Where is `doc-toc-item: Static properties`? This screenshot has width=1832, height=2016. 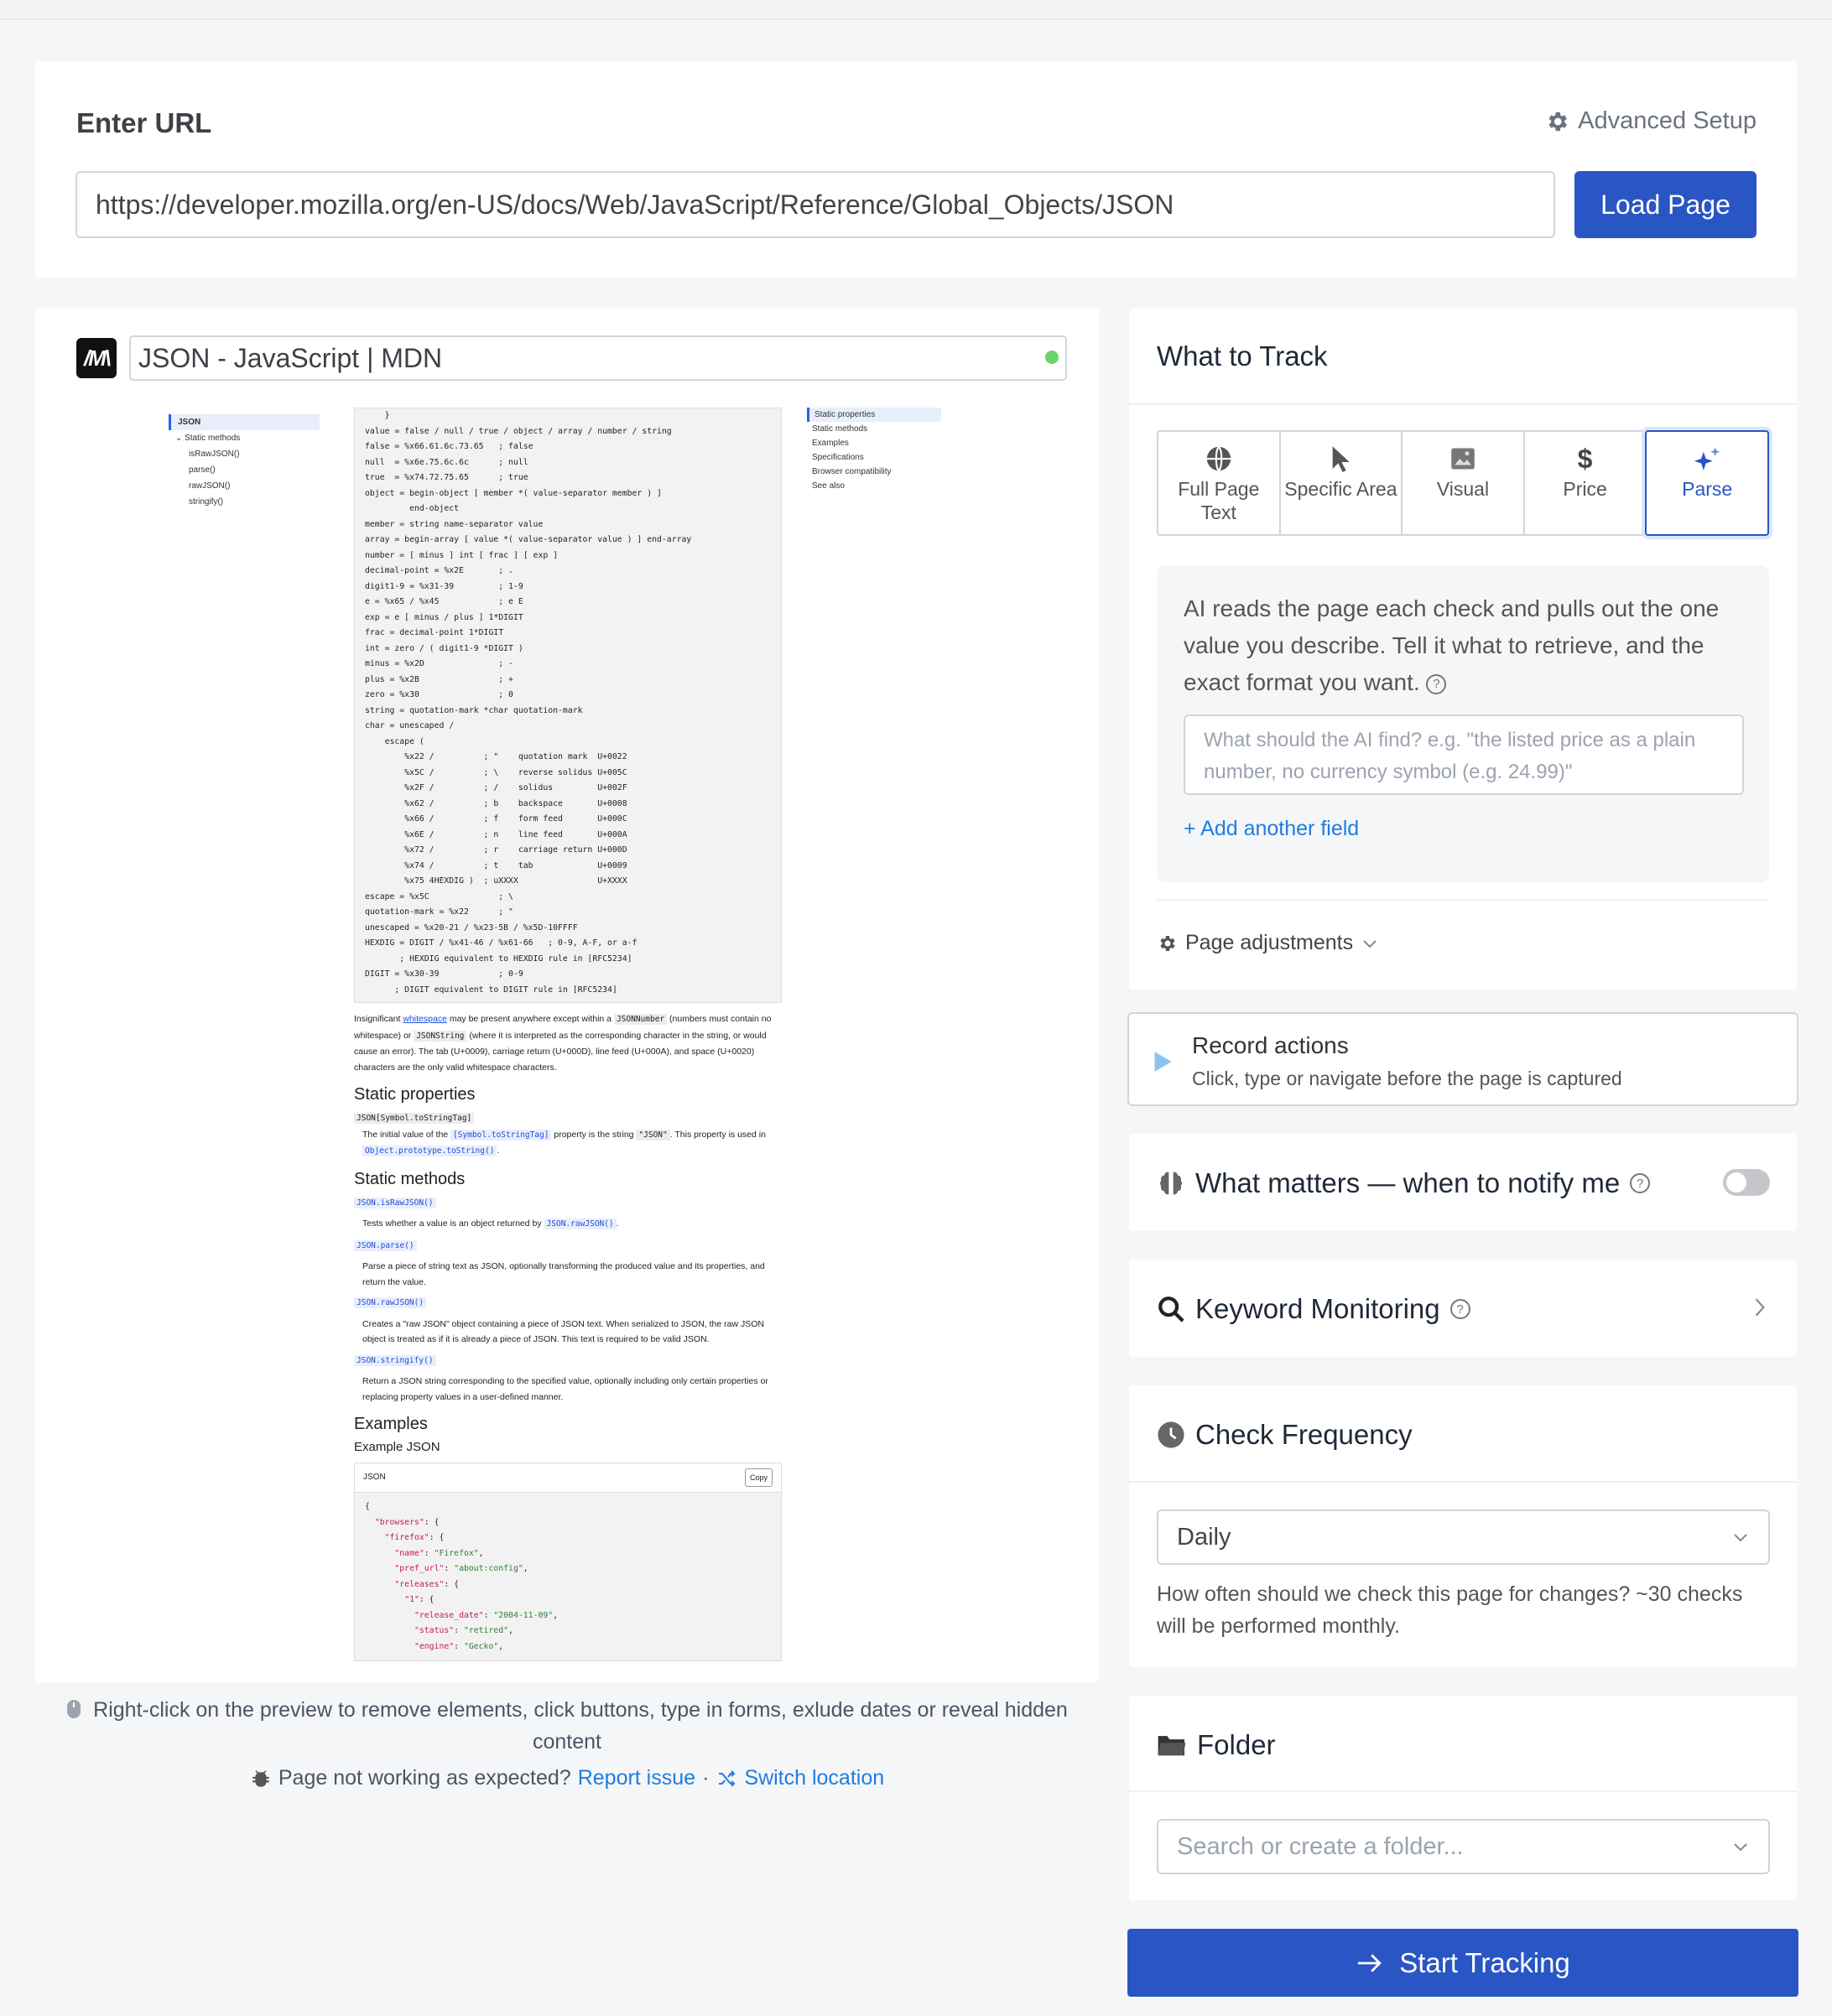 doc-toc-item: Static properties is located at coordinates (874, 415).